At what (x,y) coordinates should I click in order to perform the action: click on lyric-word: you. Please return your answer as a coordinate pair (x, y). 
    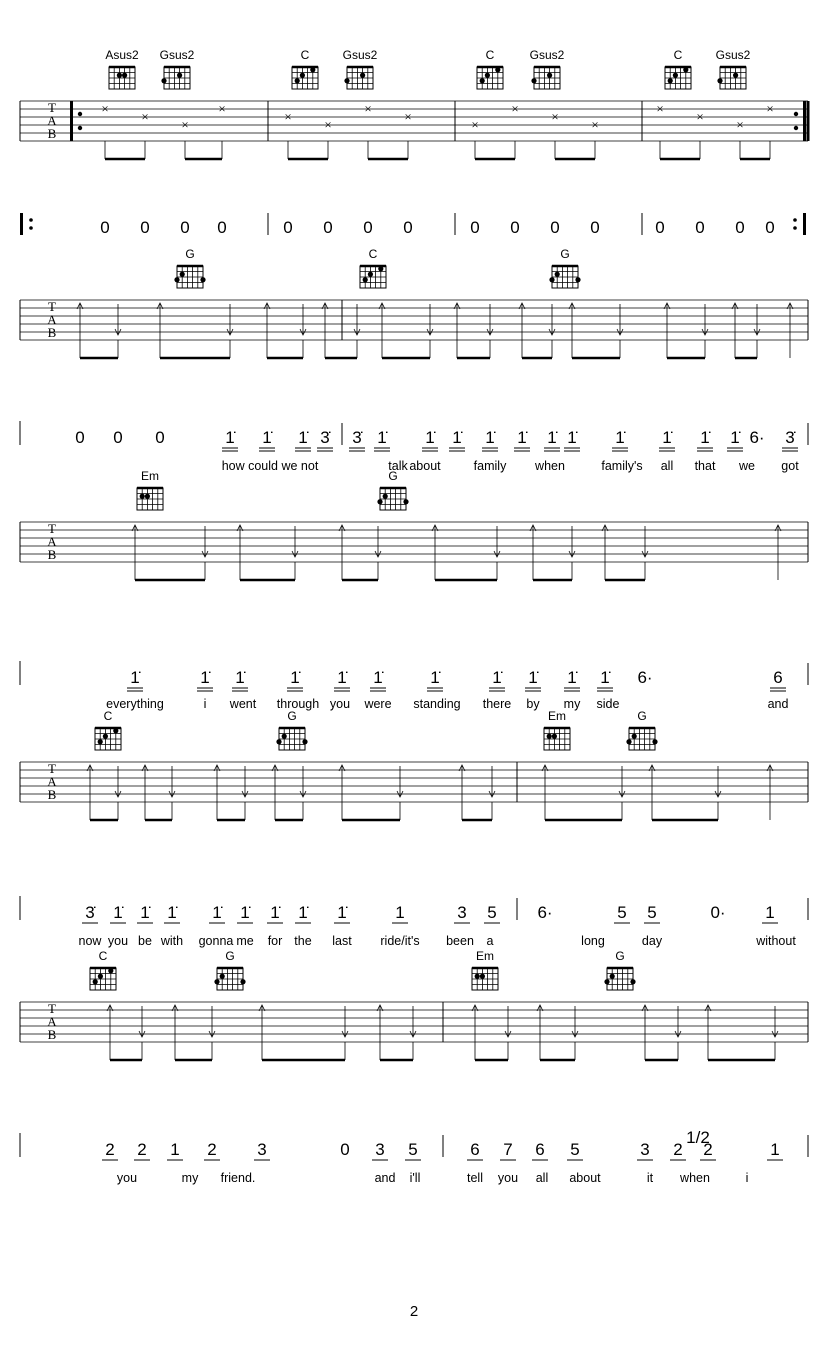
    Looking at the image, I should click on (340, 704).